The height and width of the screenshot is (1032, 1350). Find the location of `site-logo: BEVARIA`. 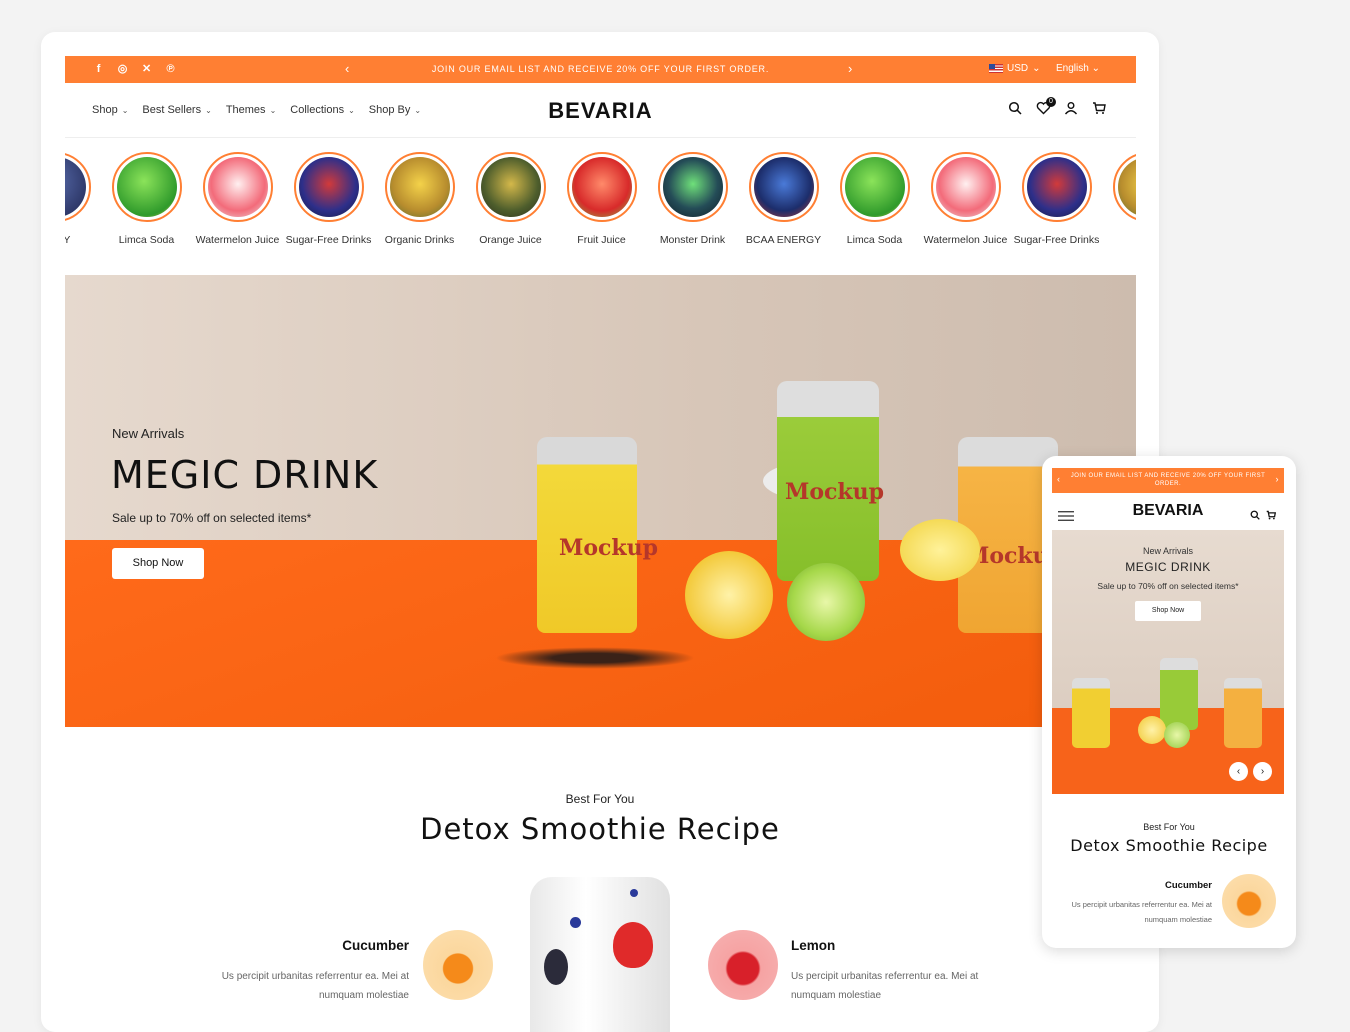

site-logo: BEVARIA is located at coordinates (600, 111).